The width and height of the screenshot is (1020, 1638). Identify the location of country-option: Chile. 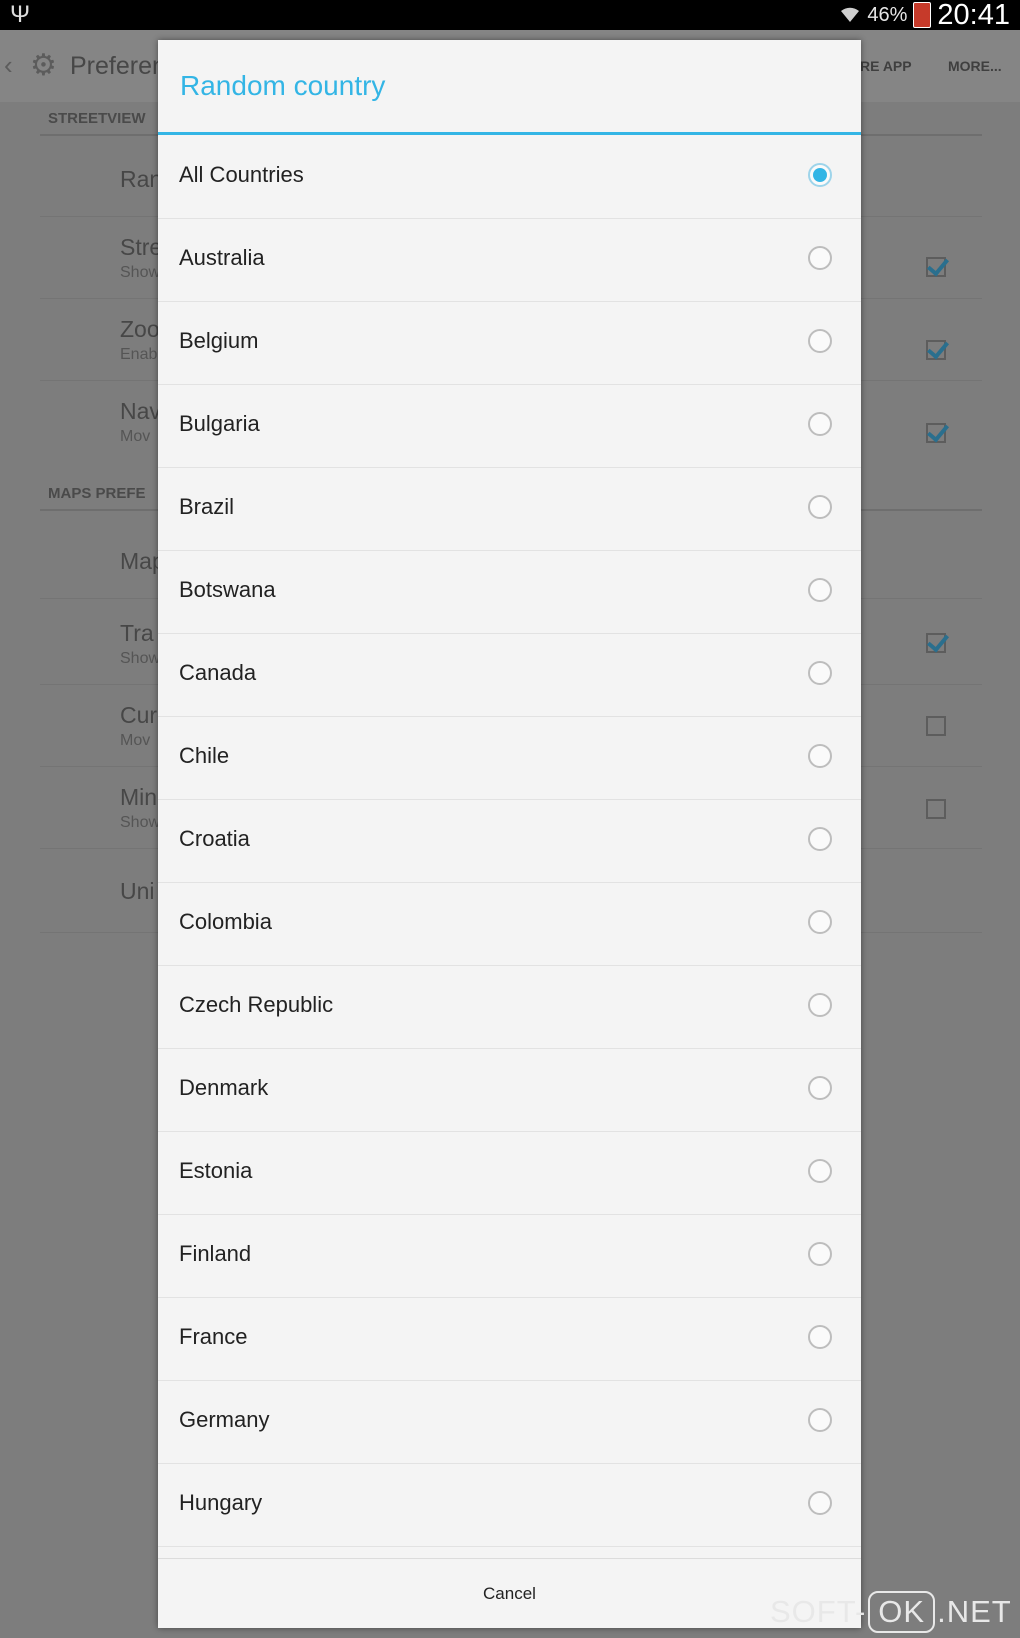
(509, 758).